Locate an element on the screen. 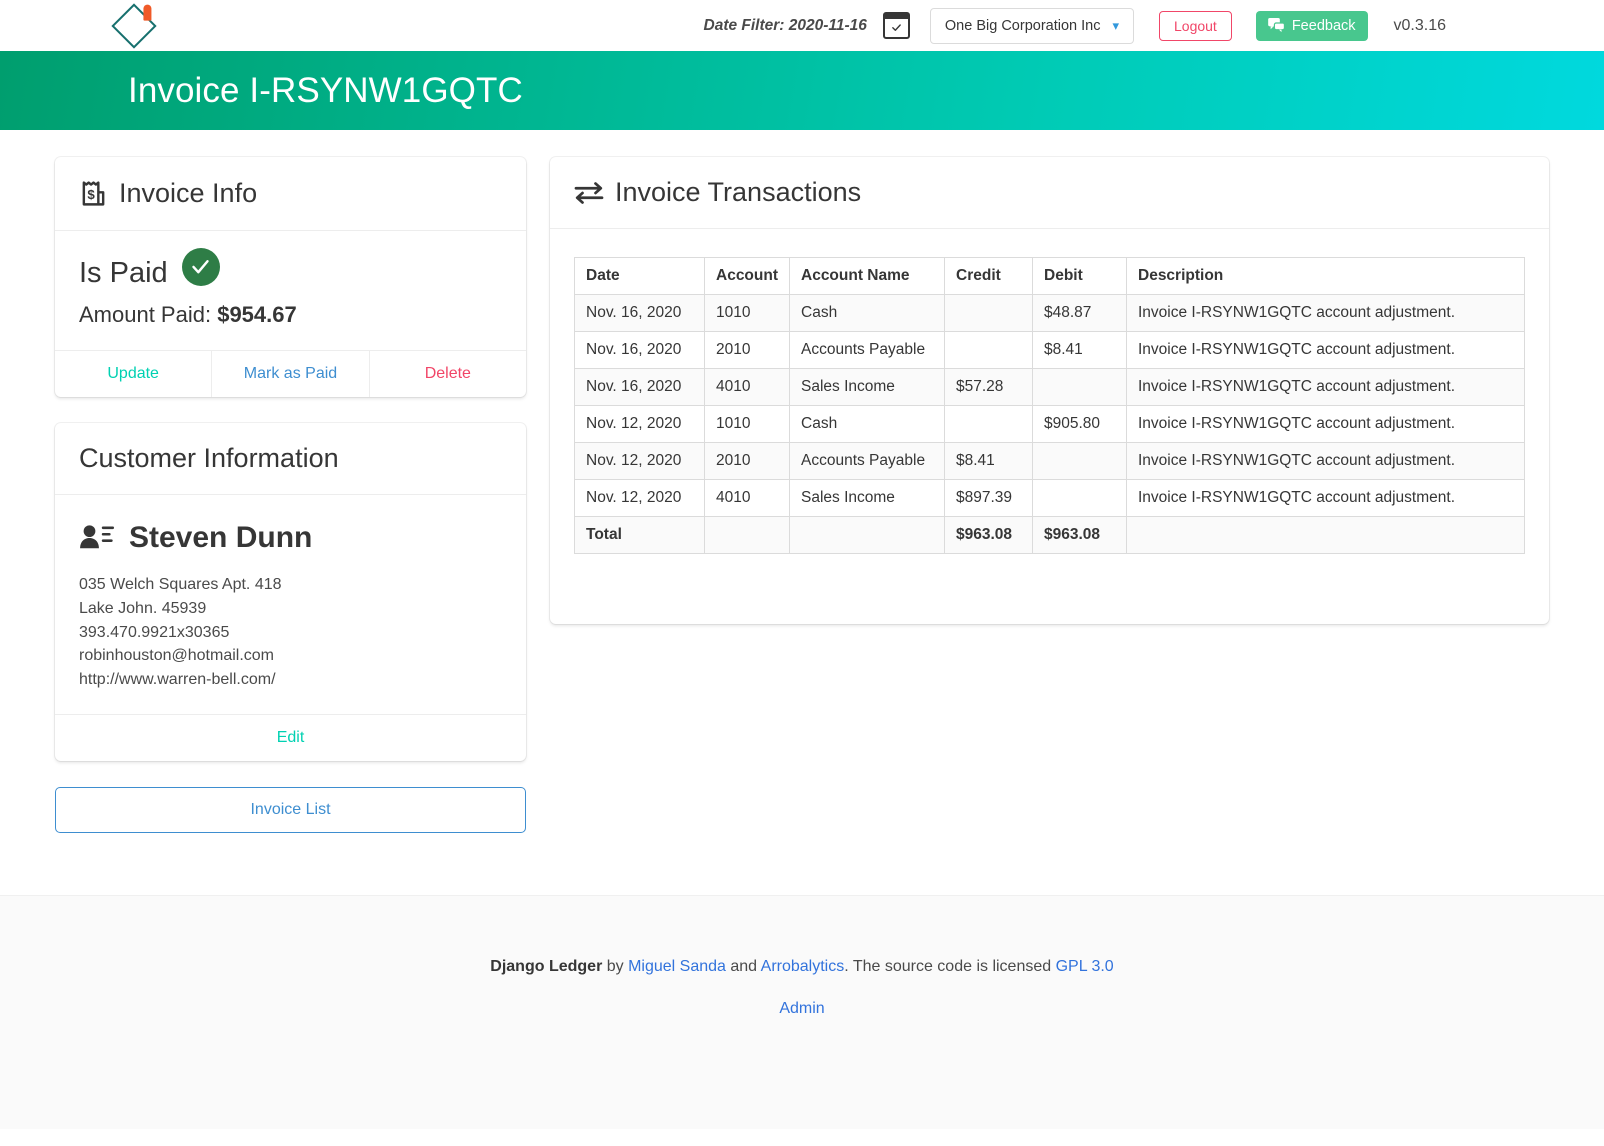 The height and width of the screenshot is (1146, 1604). cell-total-account is located at coordinates (747, 535).